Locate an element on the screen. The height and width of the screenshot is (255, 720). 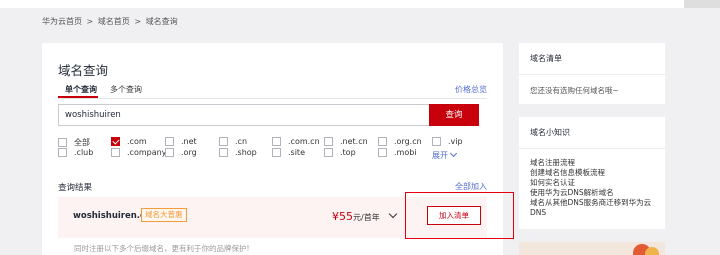
domain-search-input is located at coordinates (243, 115).